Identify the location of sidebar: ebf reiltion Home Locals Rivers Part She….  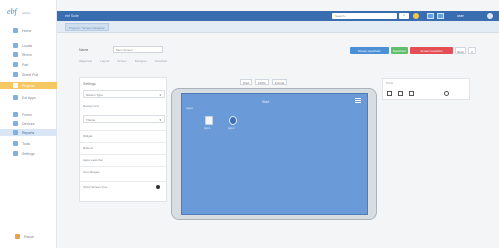
(28, 124).